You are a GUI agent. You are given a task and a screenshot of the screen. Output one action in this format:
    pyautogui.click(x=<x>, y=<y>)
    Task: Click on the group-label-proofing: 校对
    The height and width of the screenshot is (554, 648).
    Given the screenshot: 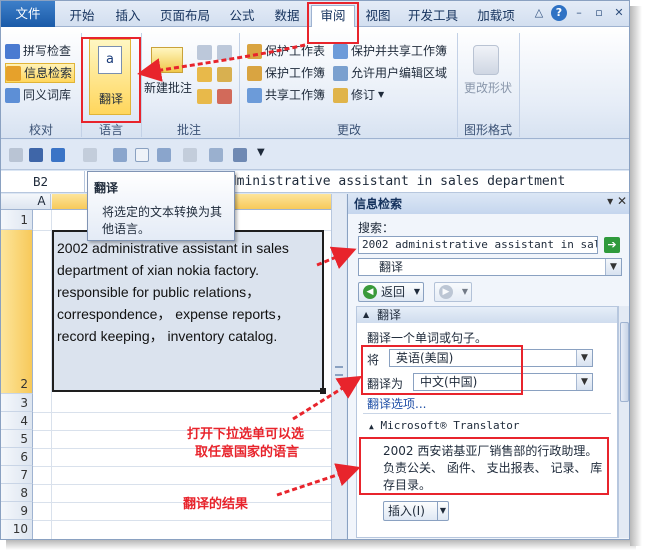 What is the action you would take?
    pyautogui.click(x=40, y=130)
    